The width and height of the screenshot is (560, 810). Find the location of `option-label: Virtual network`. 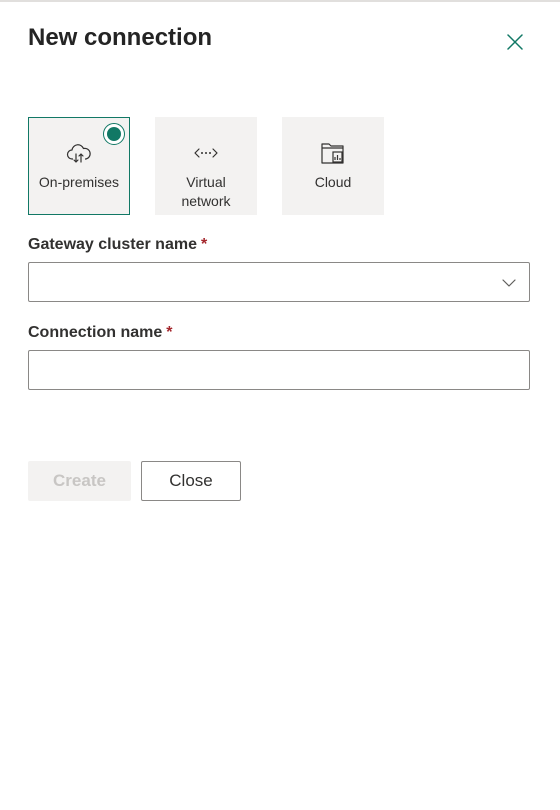

option-label: Virtual network is located at coordinates (206, 191).